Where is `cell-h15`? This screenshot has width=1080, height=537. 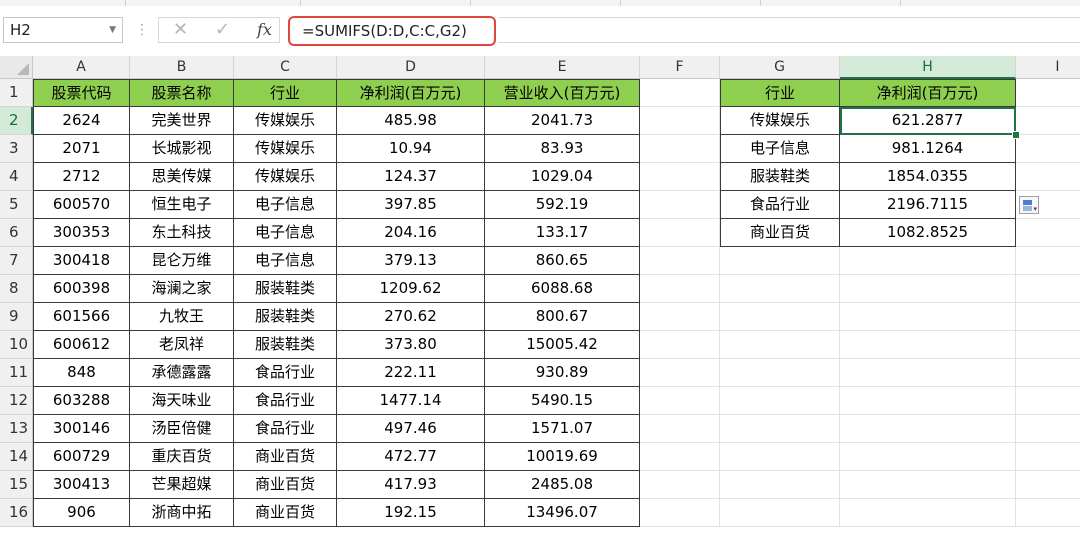 cell-h15 is located at coordinates (928, 485).